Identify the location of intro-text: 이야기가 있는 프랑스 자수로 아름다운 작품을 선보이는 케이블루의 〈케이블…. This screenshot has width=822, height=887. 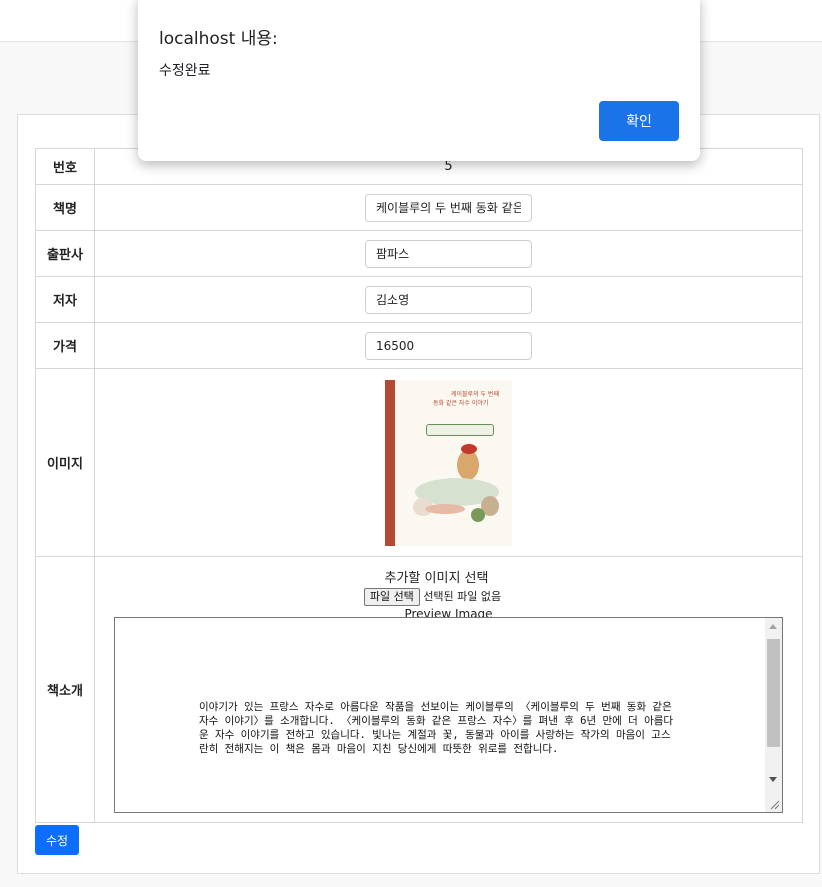
(439, 728).